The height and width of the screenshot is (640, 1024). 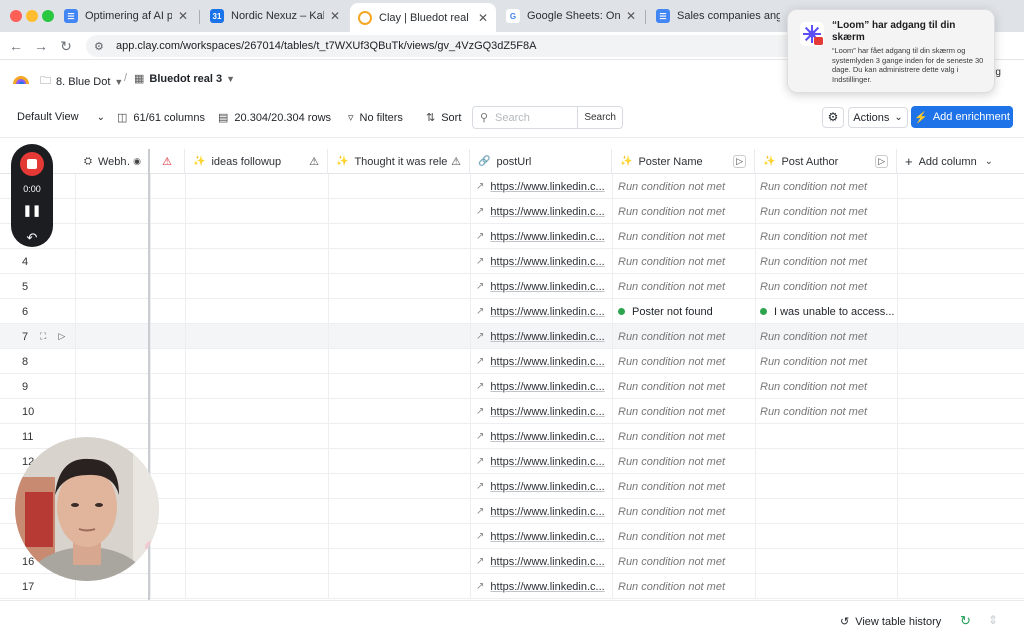 What do you see at coordinates (66, 46) in the screenshot?
I see `reload-icon: ↻` at bounding box center [66, 46].